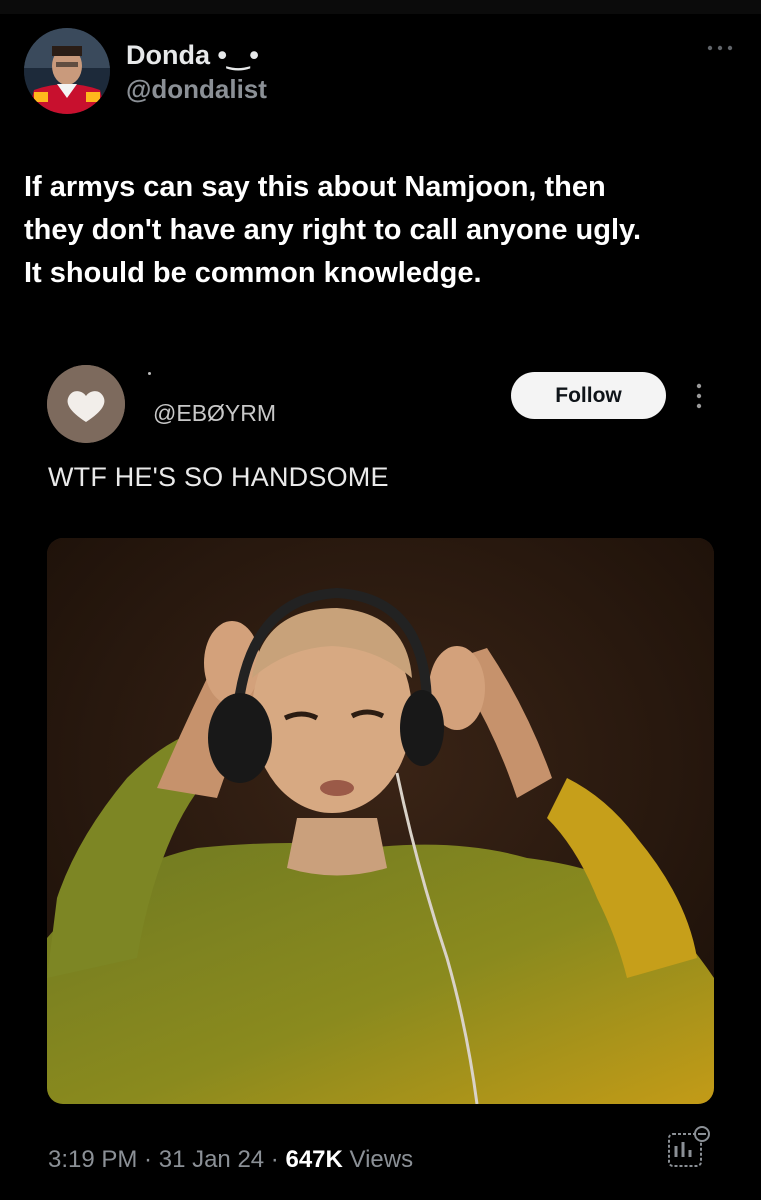  What do you see at coordinates (149, 373) in the screenshot?
I see `embedded-name-dot` at bounding box center [149, 373].